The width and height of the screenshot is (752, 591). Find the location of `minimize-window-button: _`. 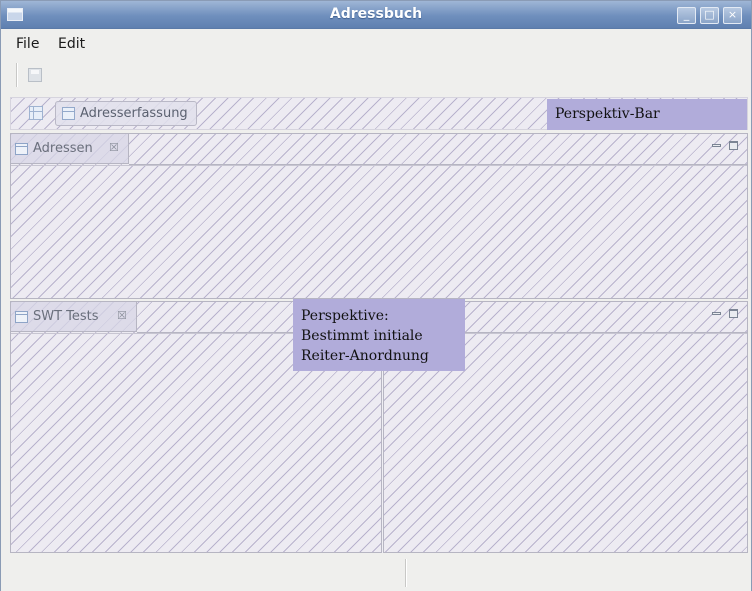

minimize-window-button: _ is located at coordinates (686, 15).